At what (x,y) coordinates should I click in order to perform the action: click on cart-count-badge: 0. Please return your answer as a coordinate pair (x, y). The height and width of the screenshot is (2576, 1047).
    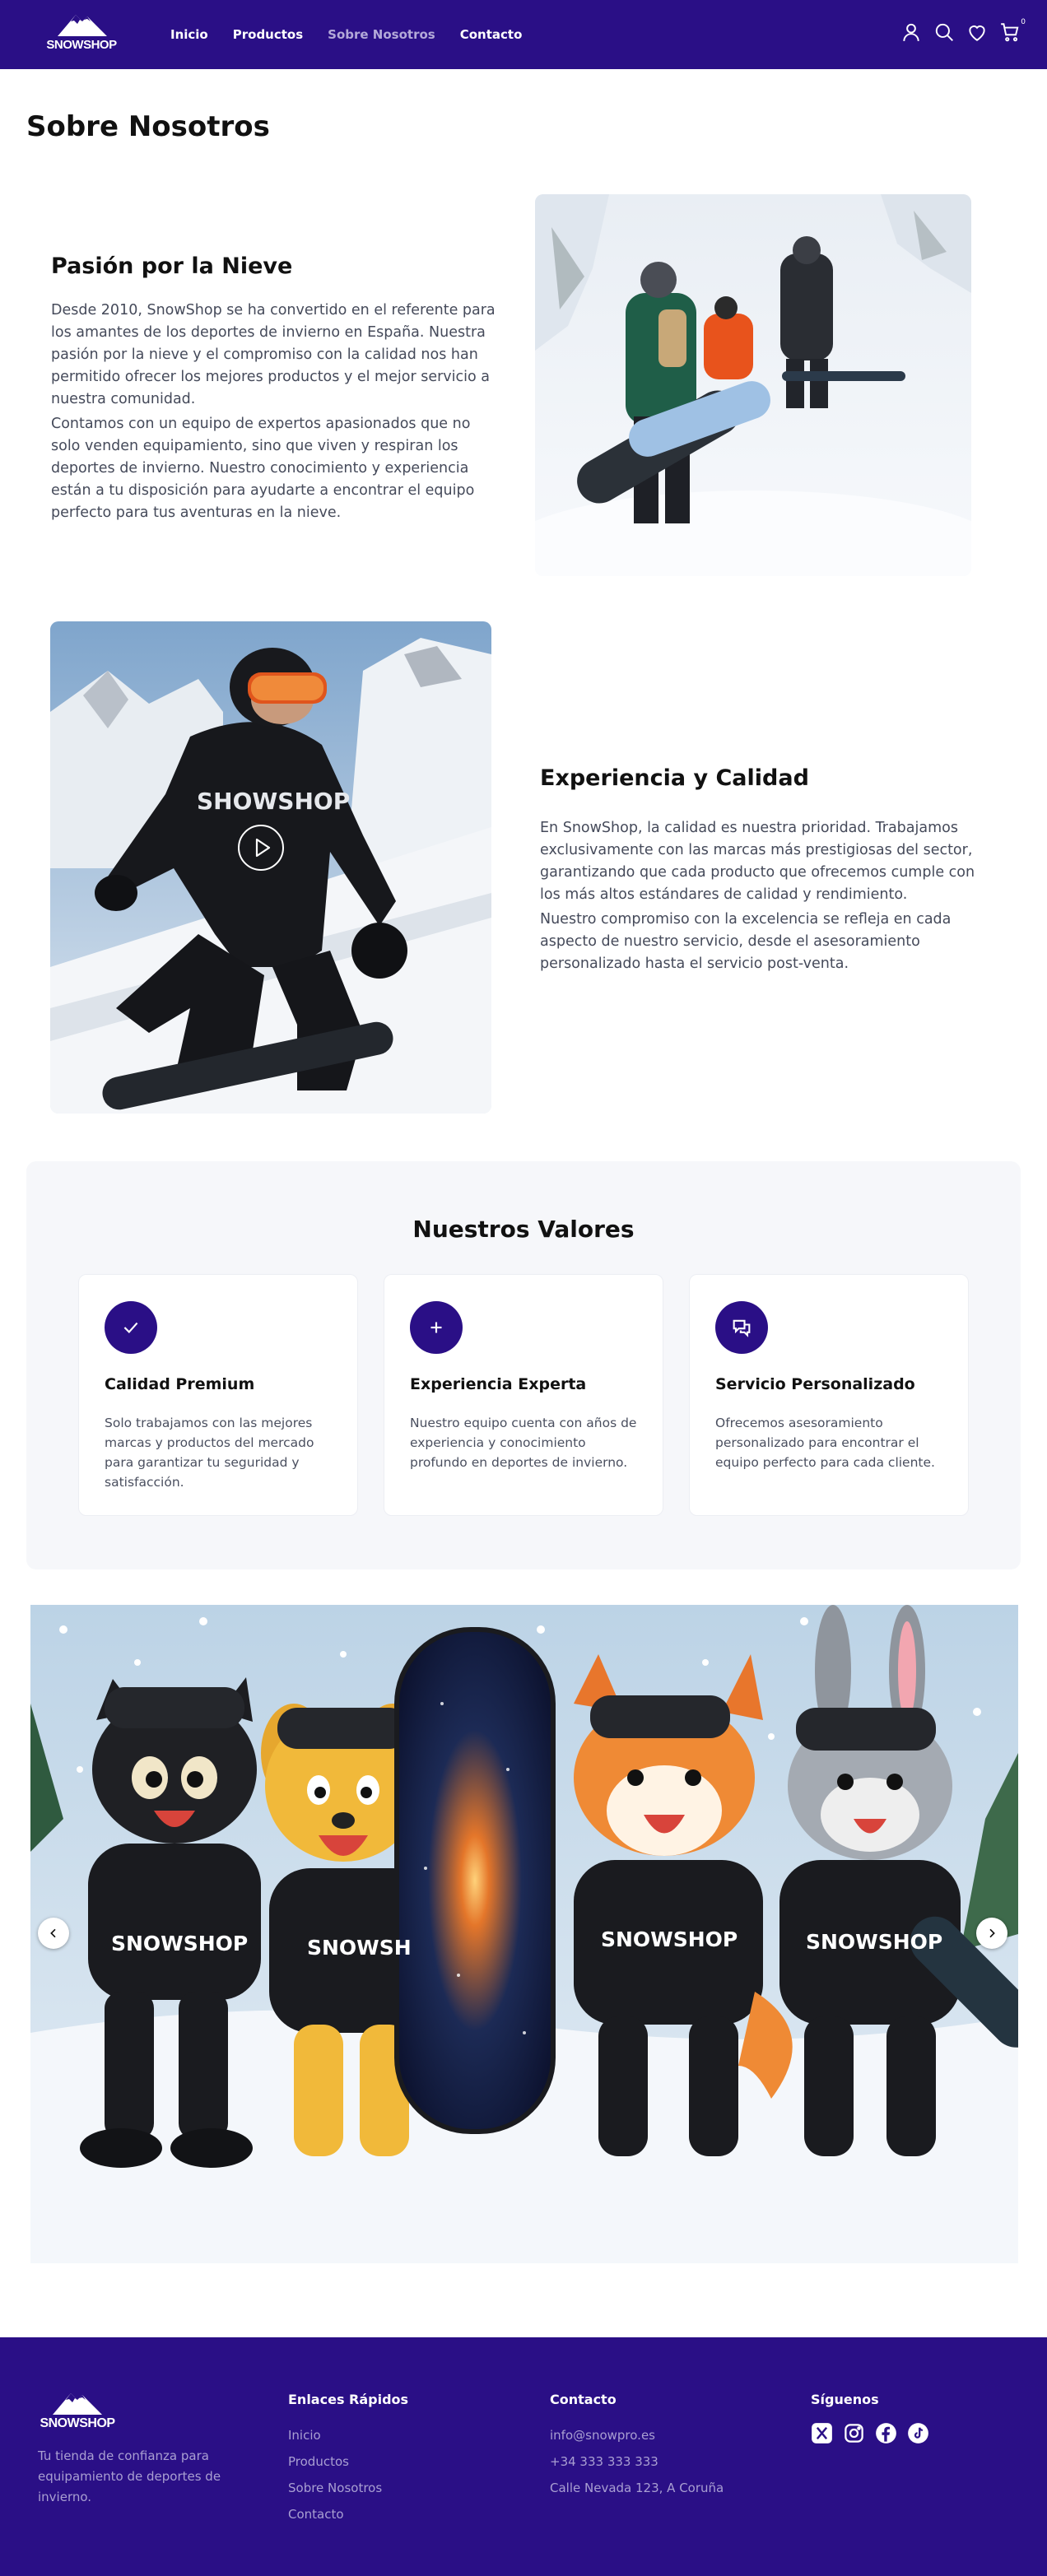
    Looking at the image, I should click on (1023, 22).